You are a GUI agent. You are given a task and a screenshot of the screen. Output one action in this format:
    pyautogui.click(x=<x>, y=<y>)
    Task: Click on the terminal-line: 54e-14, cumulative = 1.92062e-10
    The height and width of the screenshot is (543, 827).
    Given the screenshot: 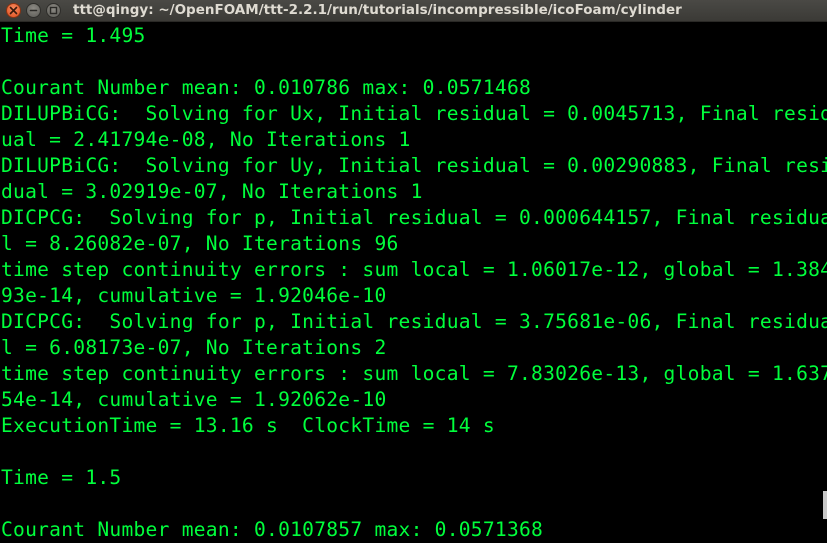 What is the action you would take?
    pyautogui.click(x=194, y=399)
    